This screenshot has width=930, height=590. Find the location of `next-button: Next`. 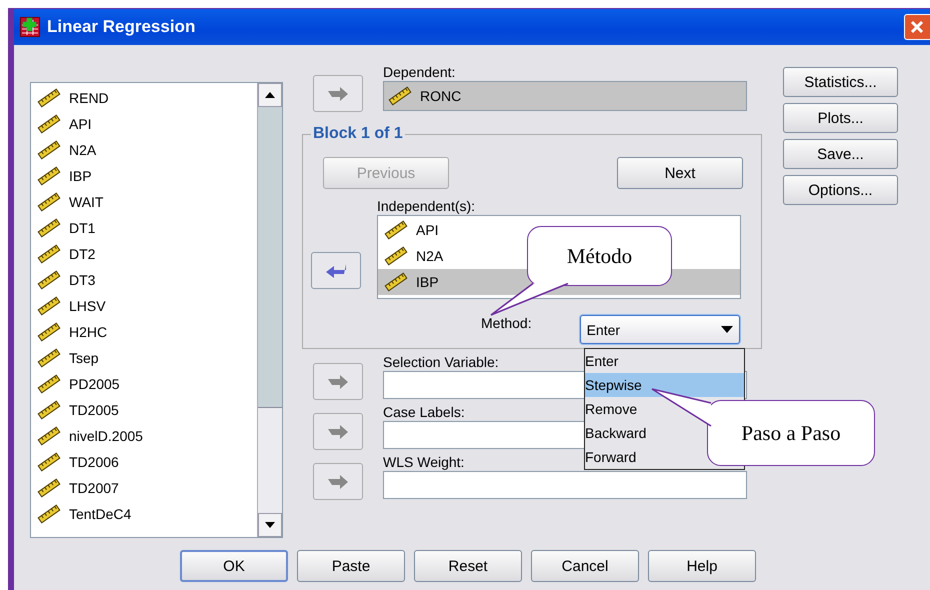

next-button: Next is located at coordinates (680, 173).